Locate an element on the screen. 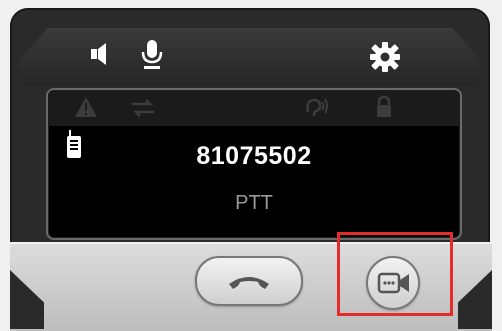 Image resolution: width=502 pixels, height=331 pixels. status-icon-strip is located at coordinates (254, 108).